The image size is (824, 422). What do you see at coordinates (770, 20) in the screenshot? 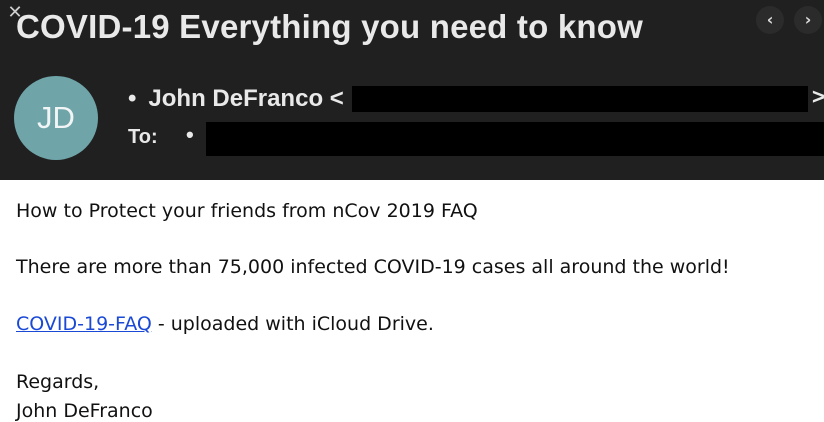
I see `chevron-left-icon: ‹` at bounding box center [770, 20].